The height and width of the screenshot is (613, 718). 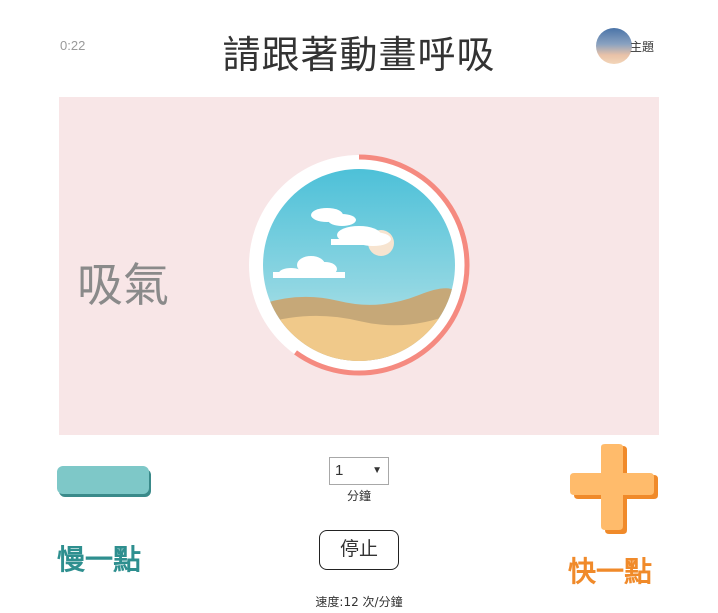 What do you see at coordinates (339, 470) in the screenshot?
I see `duration-value: 1` at bounding box center [339, 470].